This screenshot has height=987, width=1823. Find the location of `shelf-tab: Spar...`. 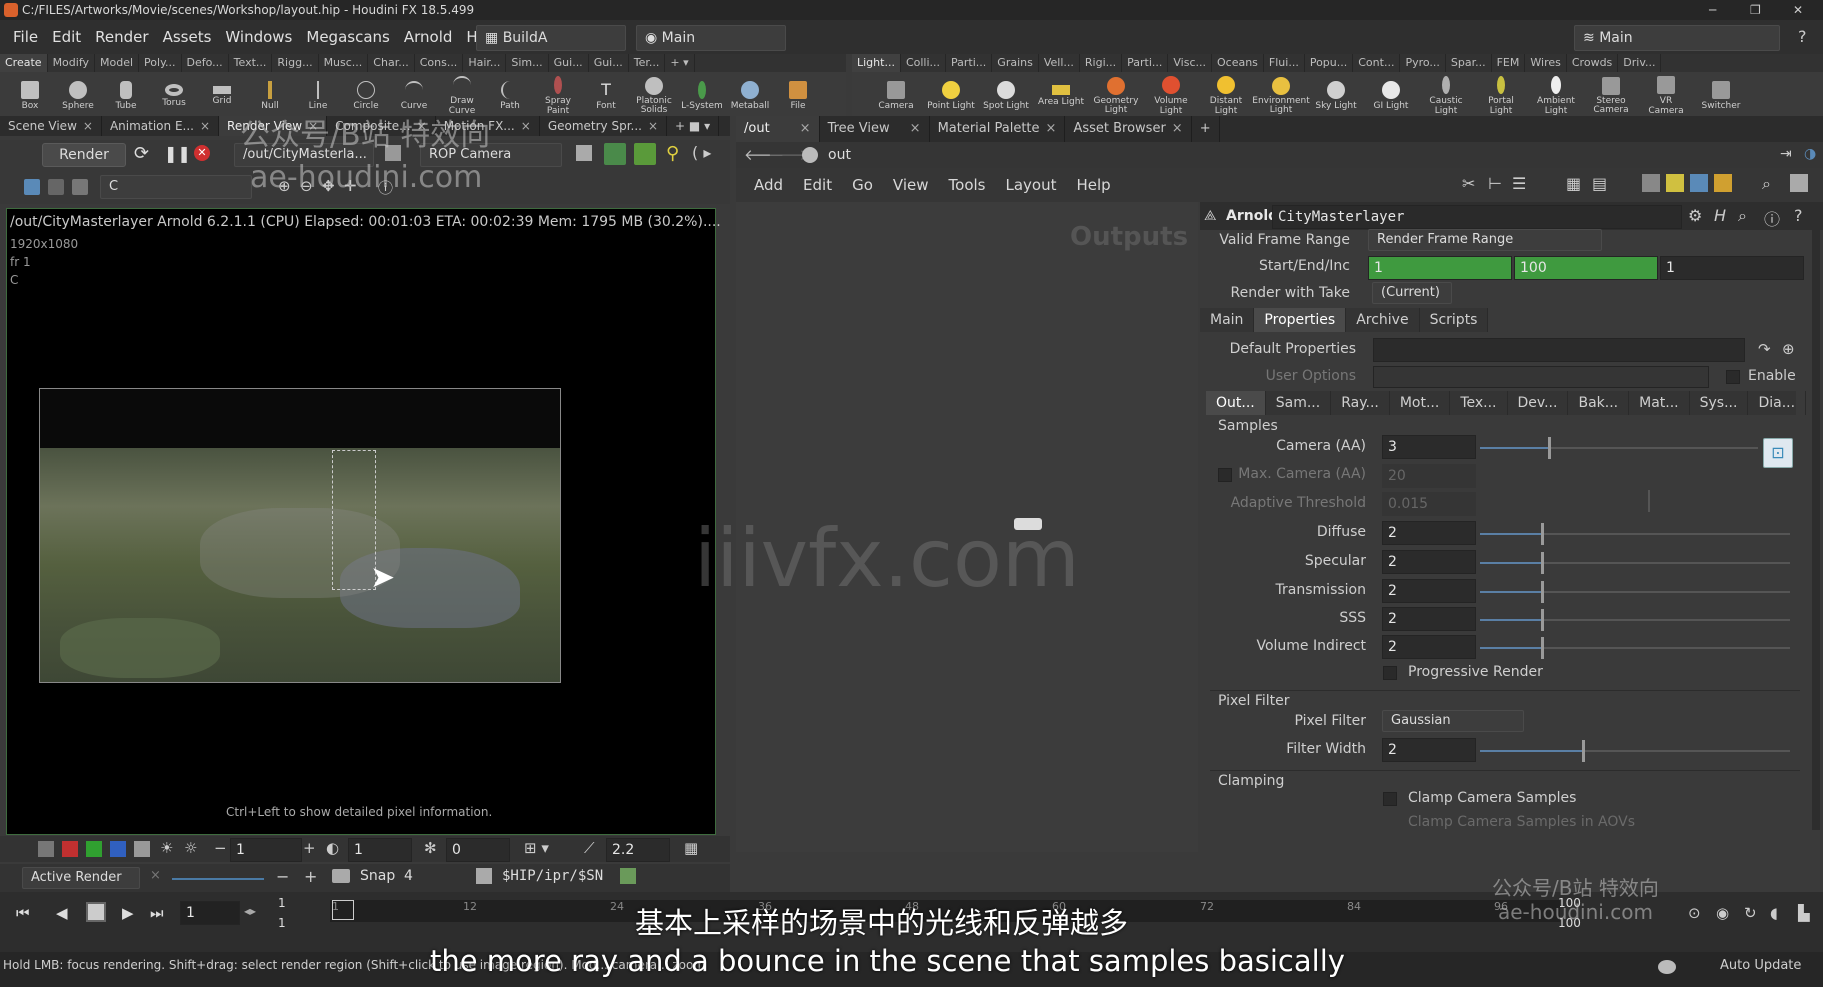

shelf-tab: Spar... is located at coordinates (1469, 63).